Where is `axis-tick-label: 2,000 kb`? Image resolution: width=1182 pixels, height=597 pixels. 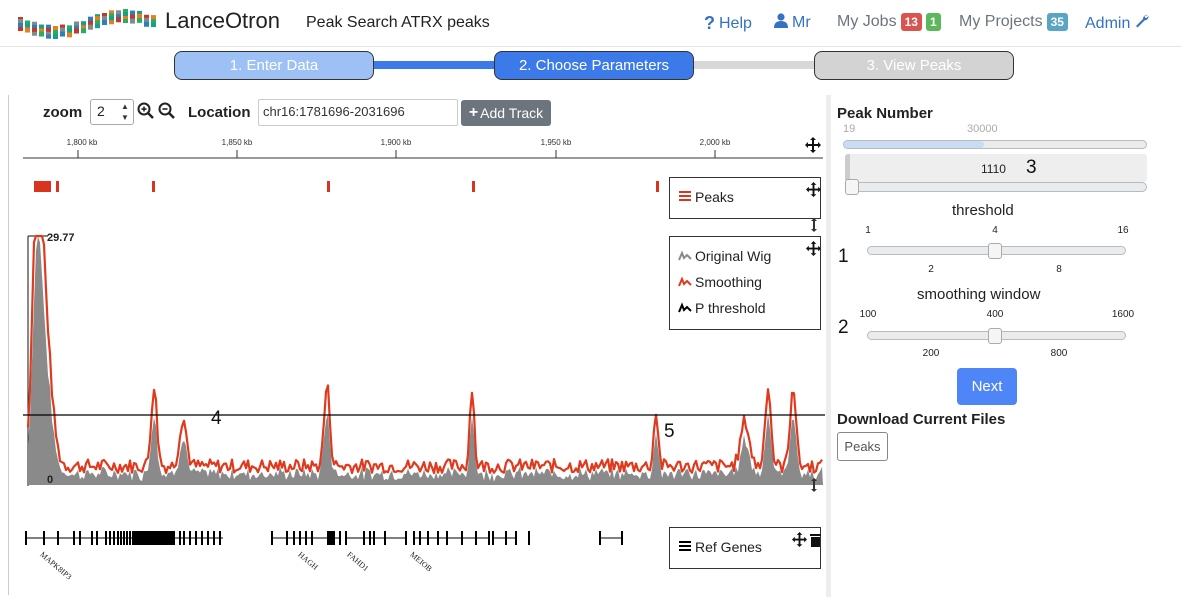
axis-tick-label: 2,000 kb is located at coordinates (715, 142).